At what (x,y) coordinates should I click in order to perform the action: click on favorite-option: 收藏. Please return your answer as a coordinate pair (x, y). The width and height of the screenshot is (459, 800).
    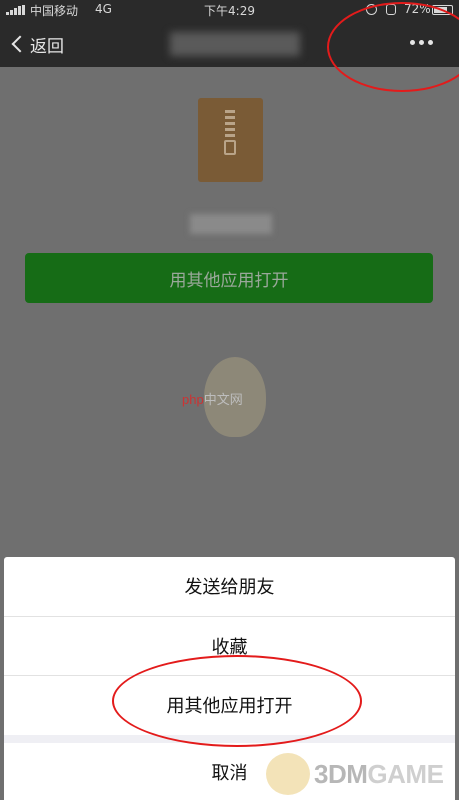
    Looking at the image, I should click on (229, 646).